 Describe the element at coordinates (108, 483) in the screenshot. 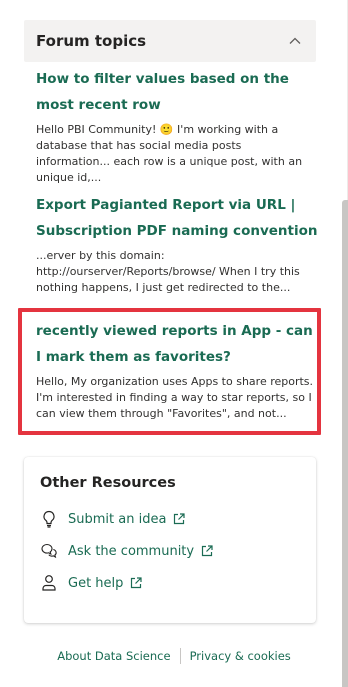

I see `other-resources-title: Other Resources` at that location.